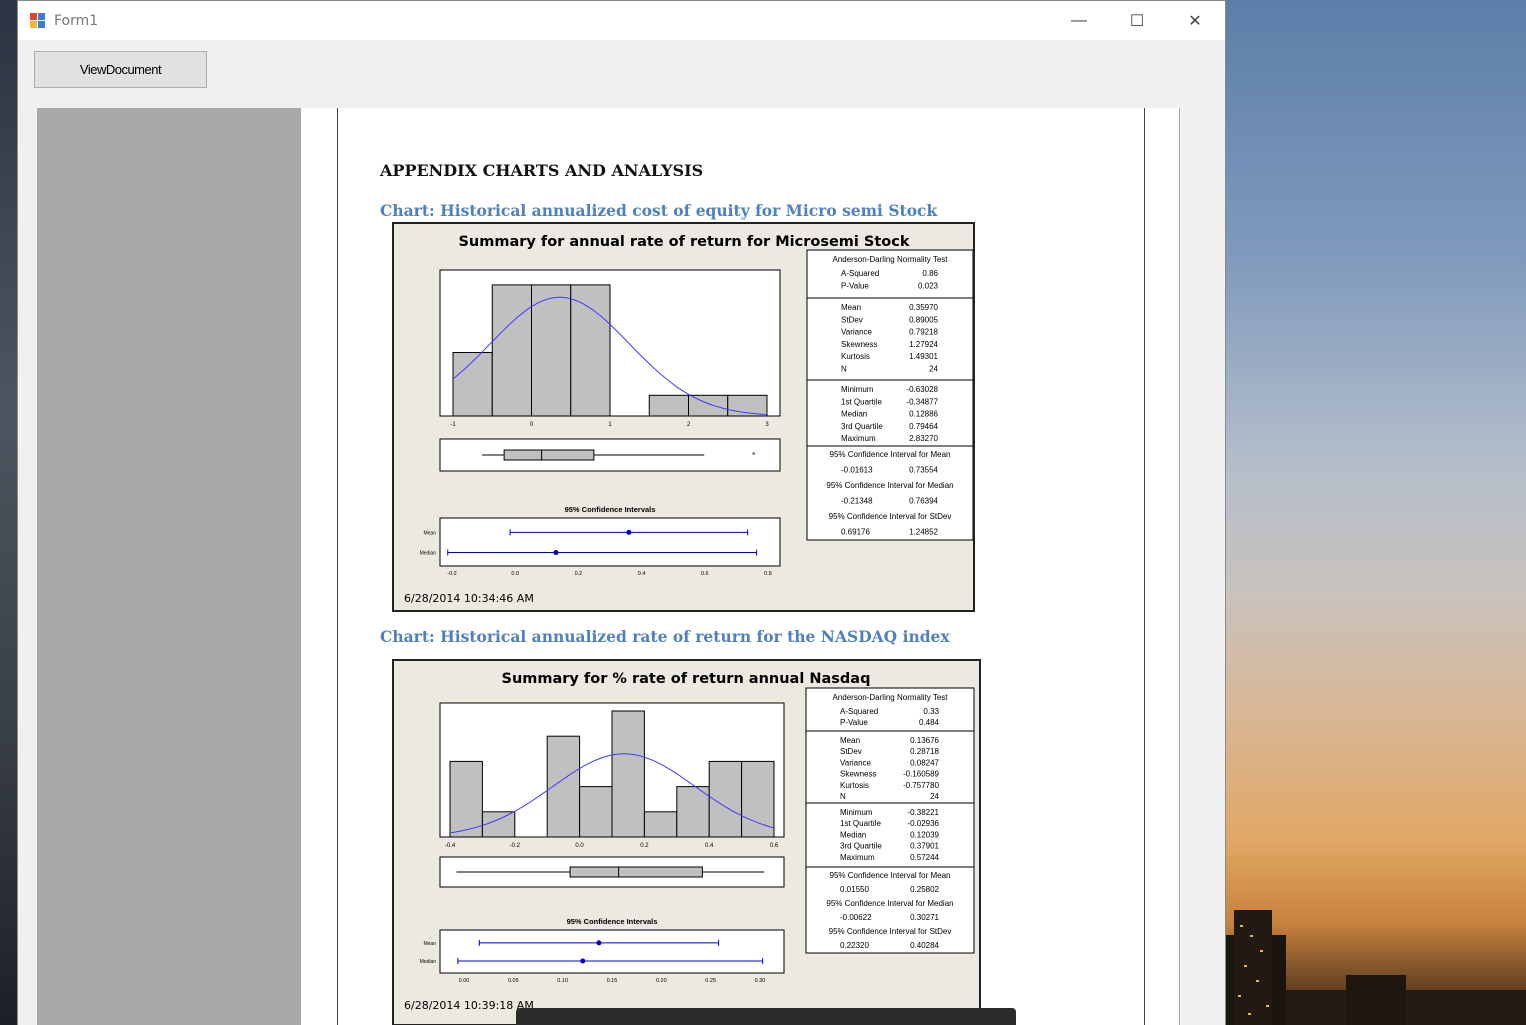 This screenshot has height=1025, width=1526. I want to click on boxplot-outlier: *, so click(753, 455).